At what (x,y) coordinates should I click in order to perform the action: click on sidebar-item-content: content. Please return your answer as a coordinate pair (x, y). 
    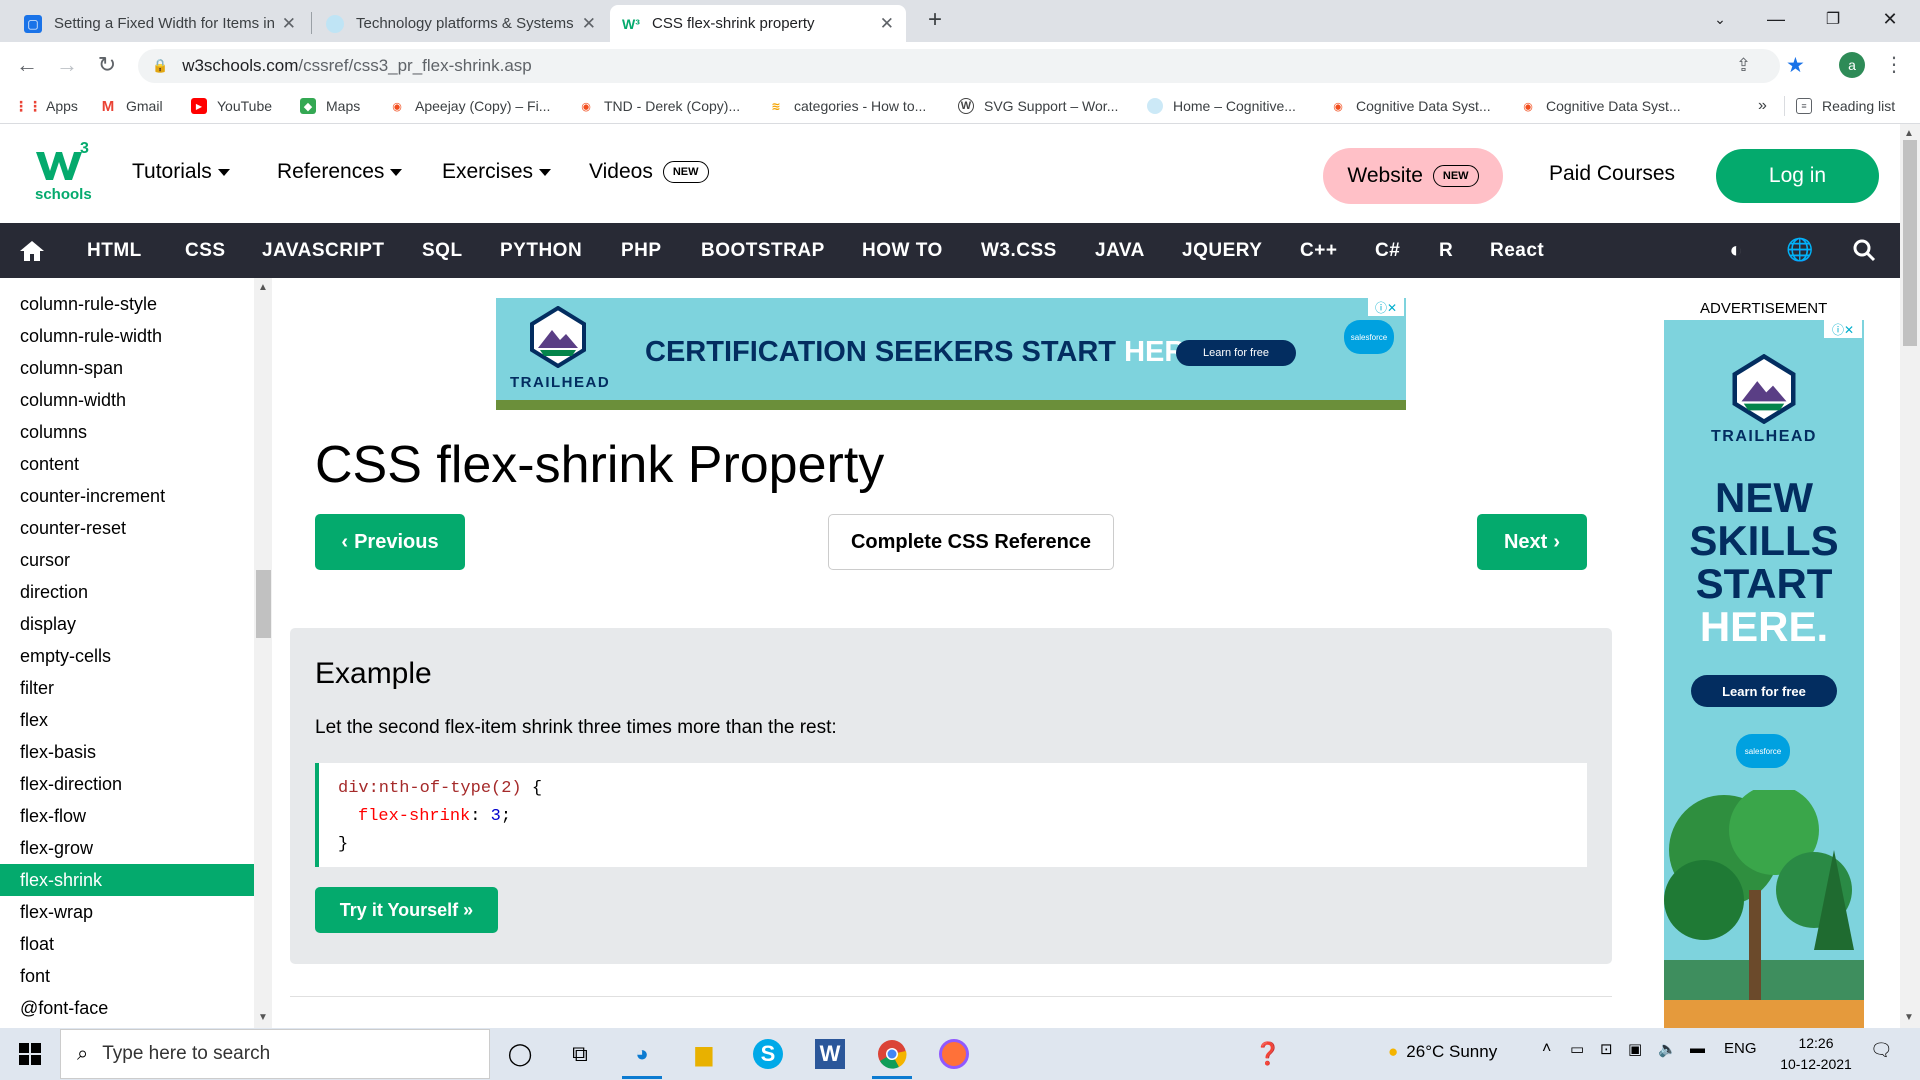
    Looking at the image, I should click on (127, 464).